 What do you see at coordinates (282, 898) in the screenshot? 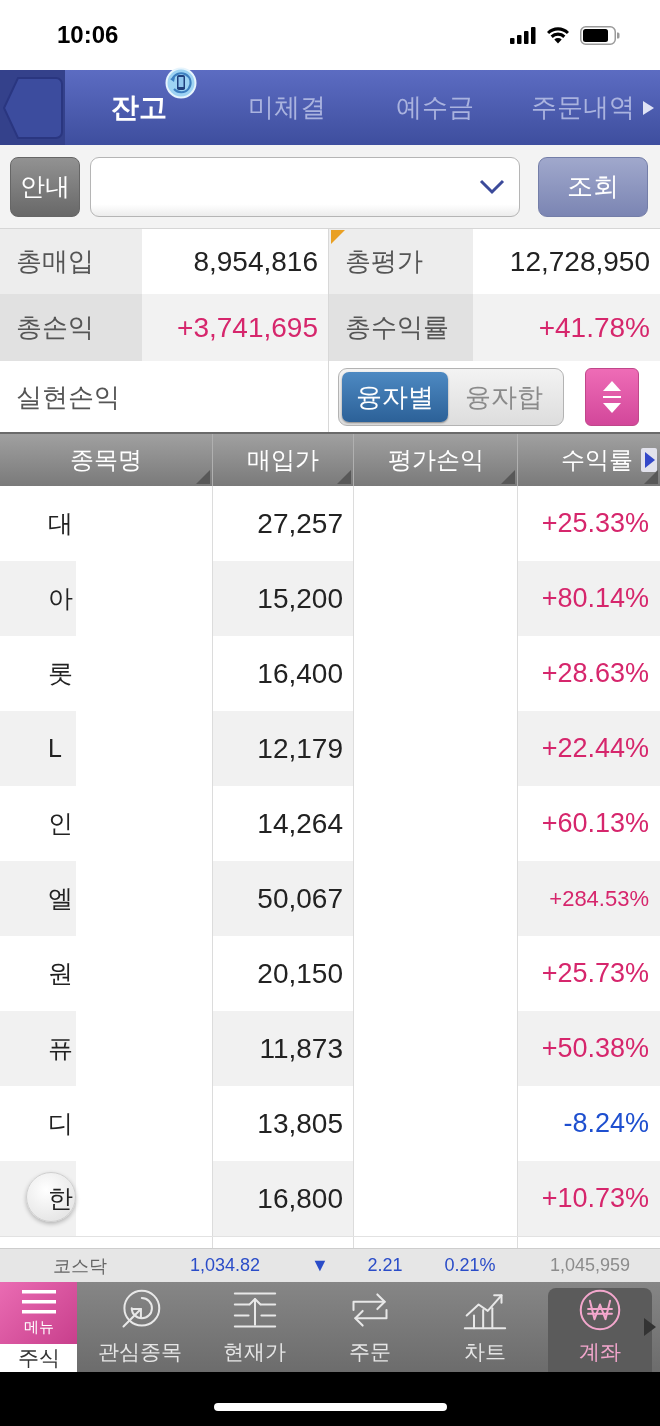
I see `purchase-price: 50,067` at bounding box center [282, 898].